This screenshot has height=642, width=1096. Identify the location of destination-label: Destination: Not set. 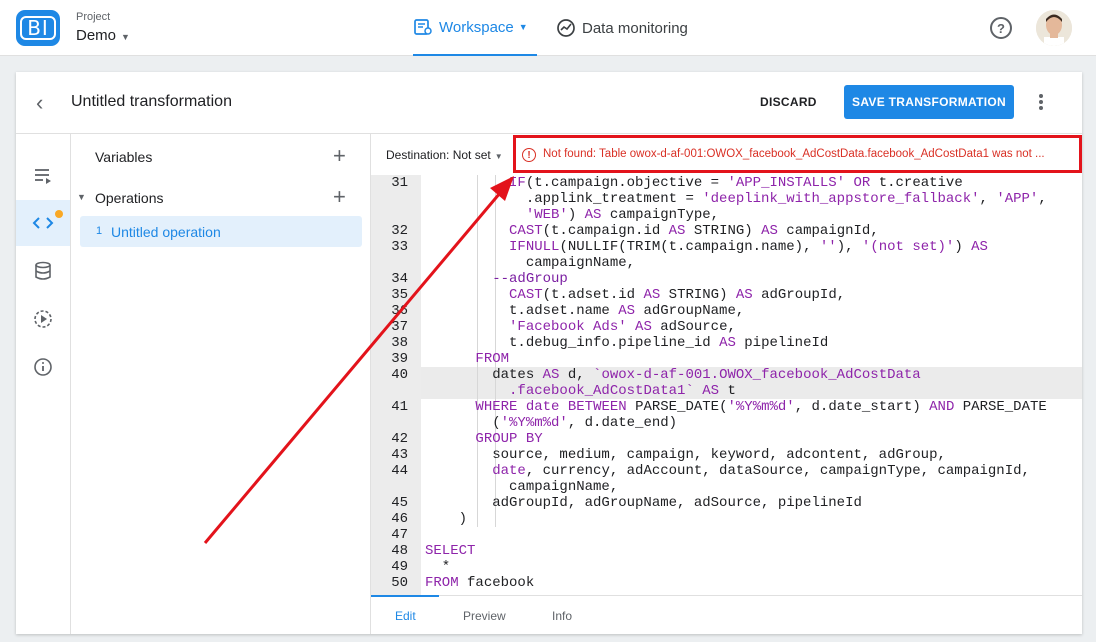
(438, 155).